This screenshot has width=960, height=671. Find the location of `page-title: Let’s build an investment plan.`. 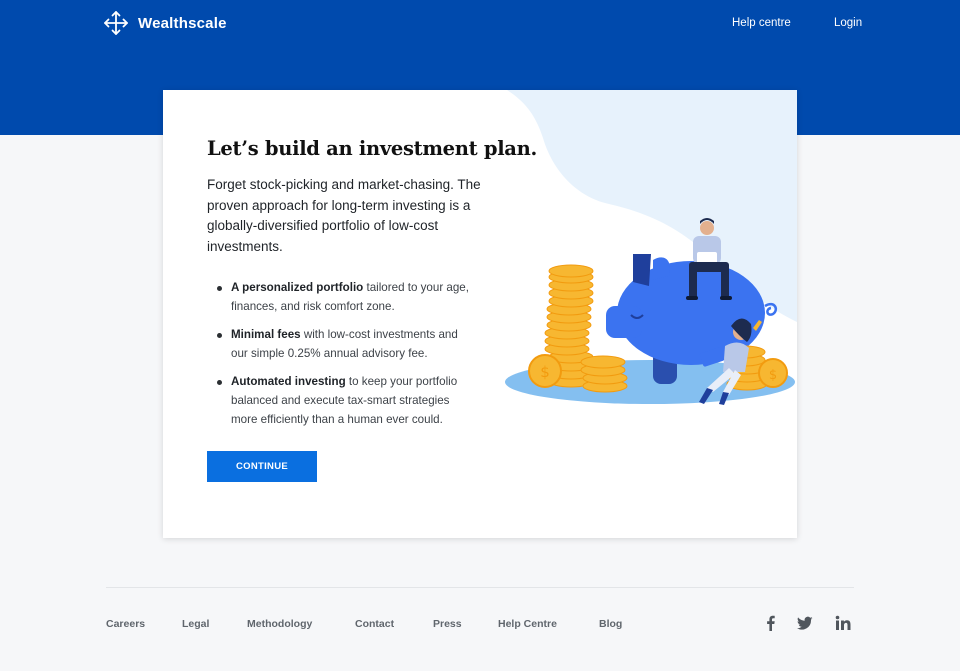

page-title: Let’s build an investment plan. is located at coordinates (372, 148).